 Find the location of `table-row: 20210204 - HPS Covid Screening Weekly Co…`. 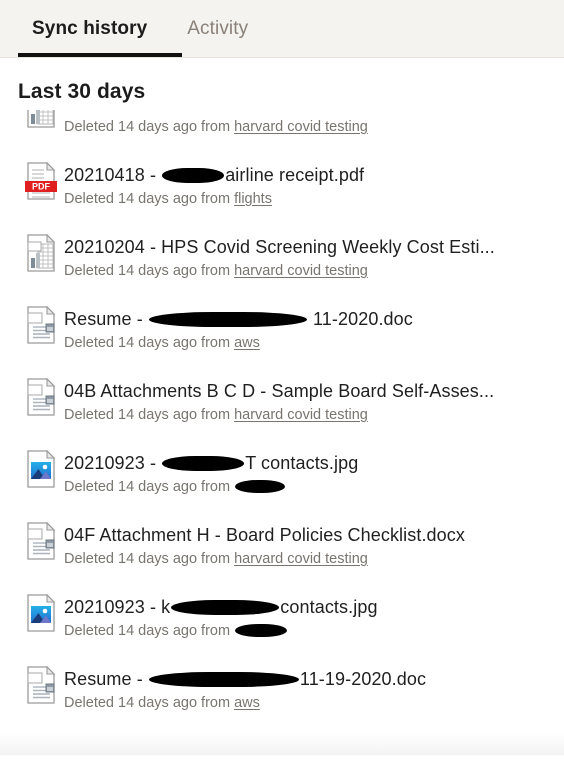

table-row: 20210204 - HPS Covid Screening Weekly Co… is located at coordinates (291, 262).